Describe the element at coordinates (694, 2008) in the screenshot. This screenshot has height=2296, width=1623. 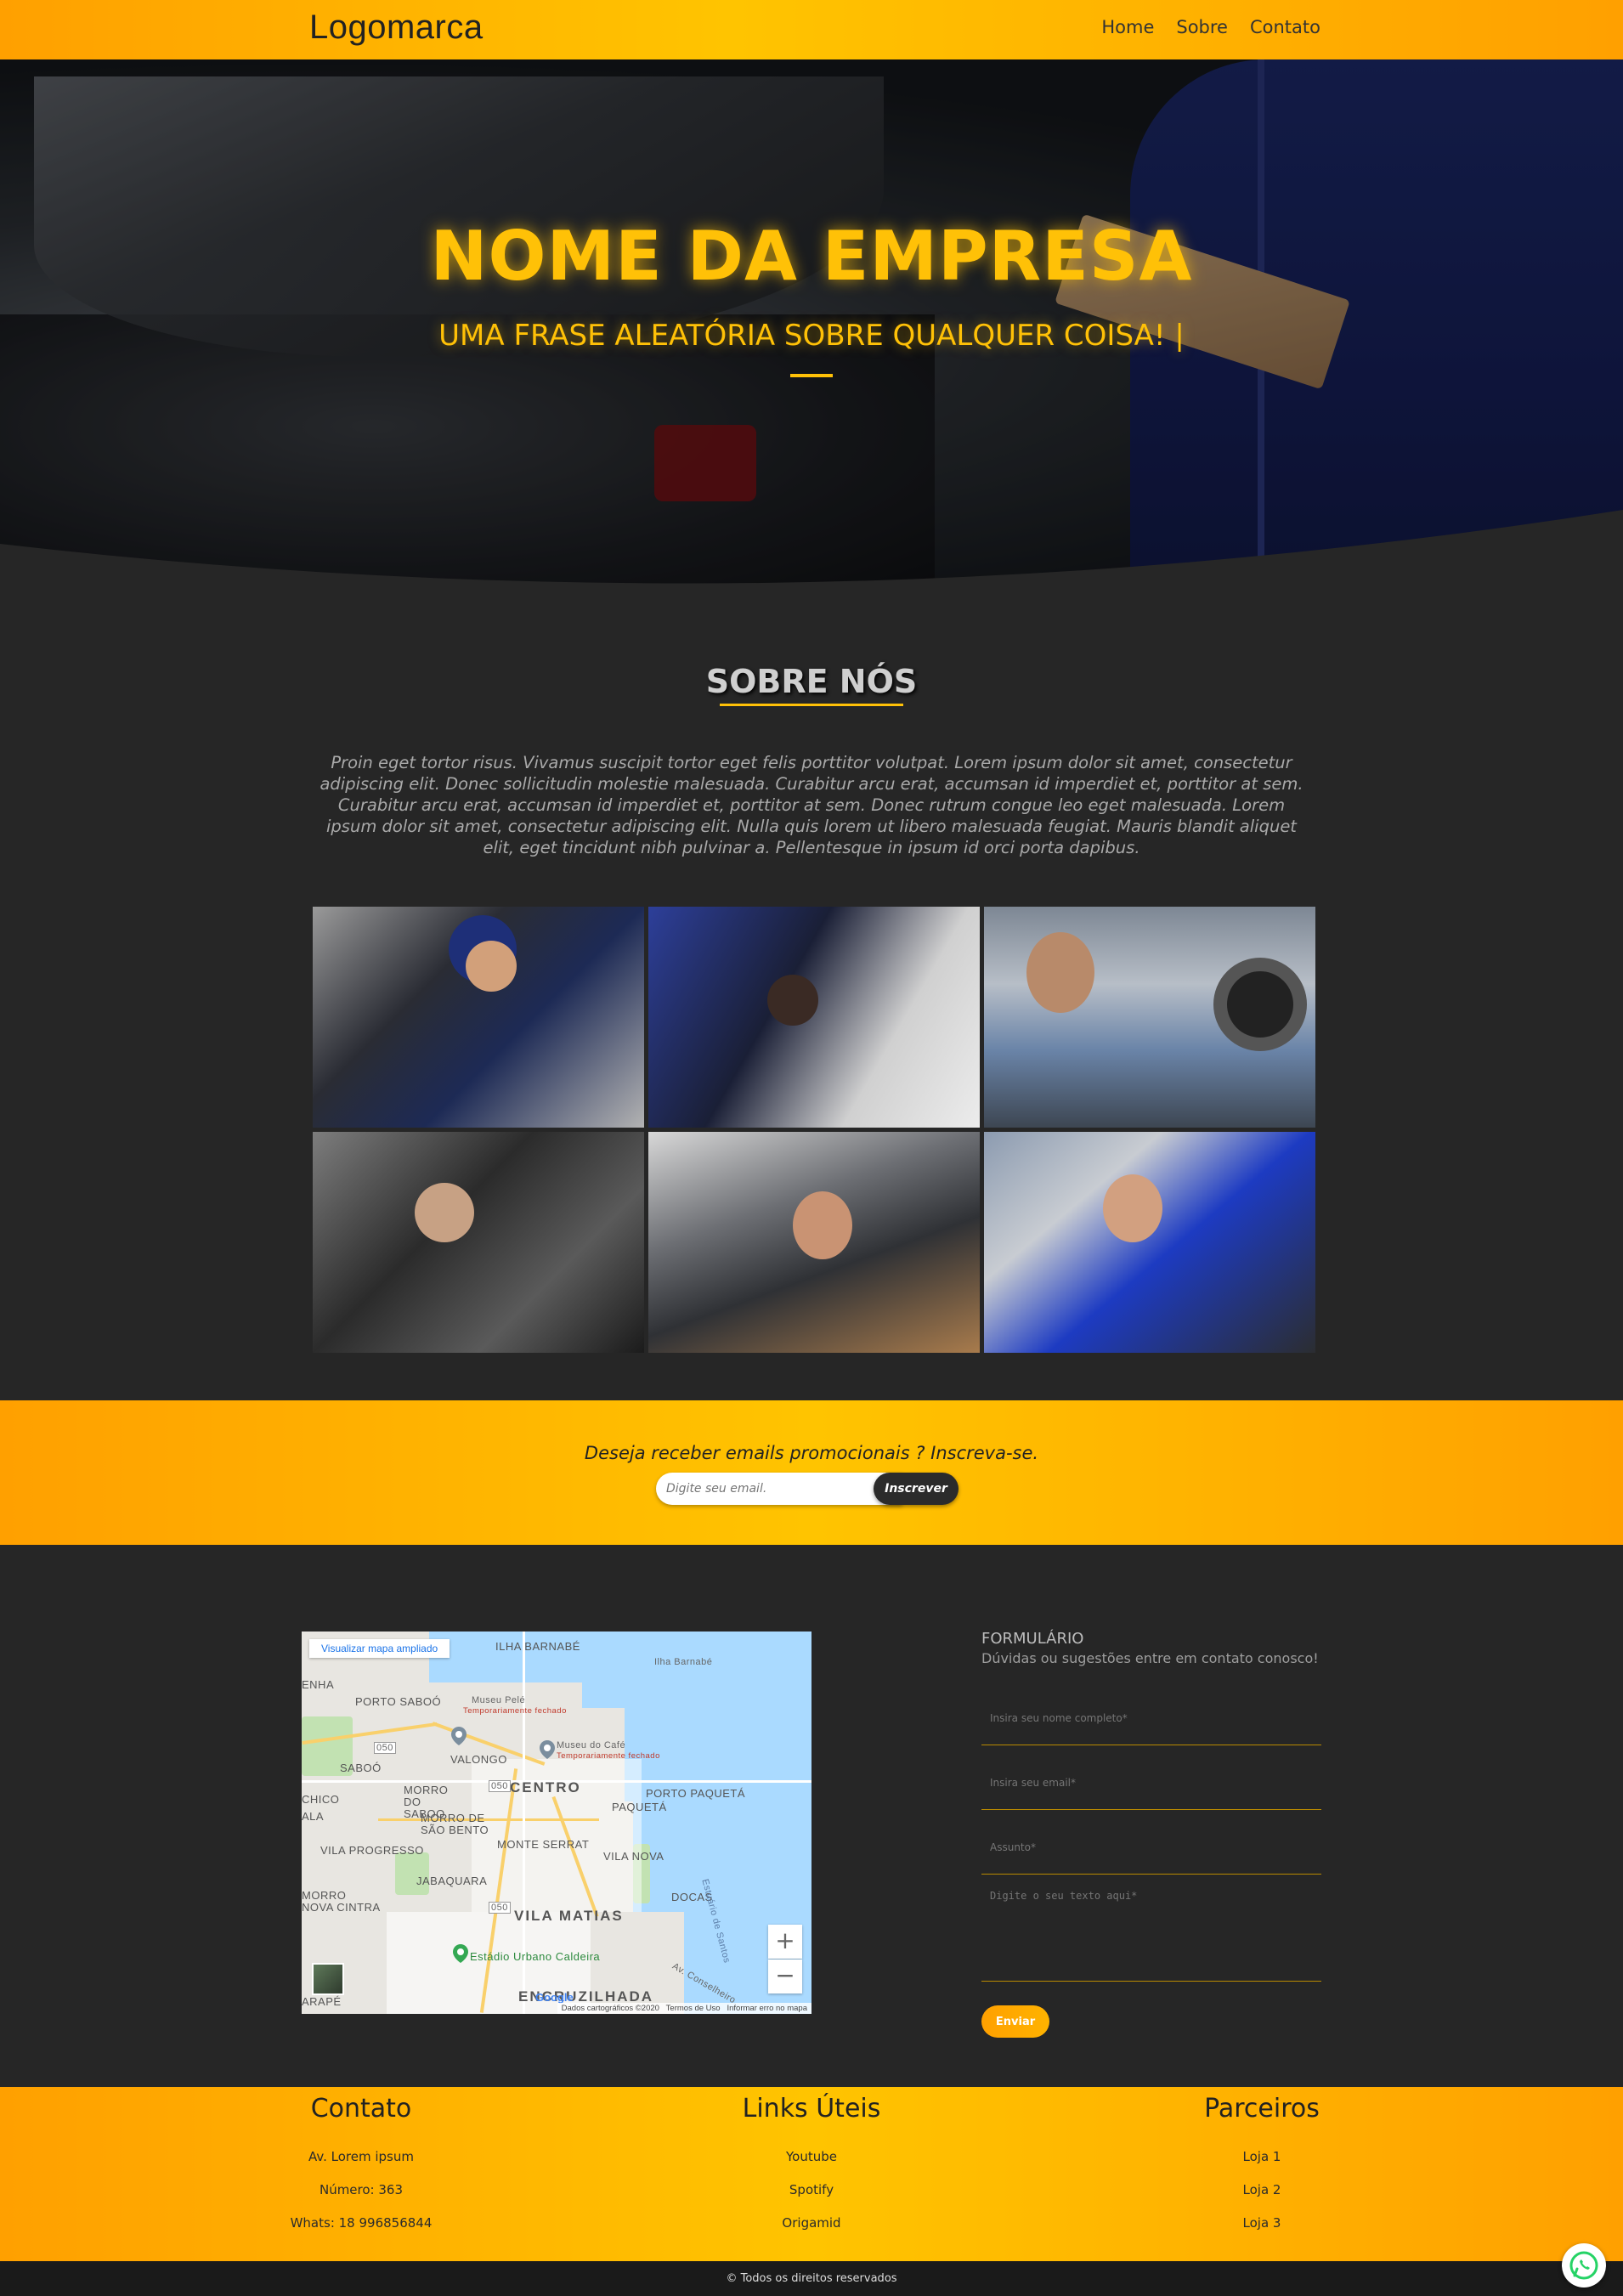
I see `map-terms-link: Termos de Uso` at that location.